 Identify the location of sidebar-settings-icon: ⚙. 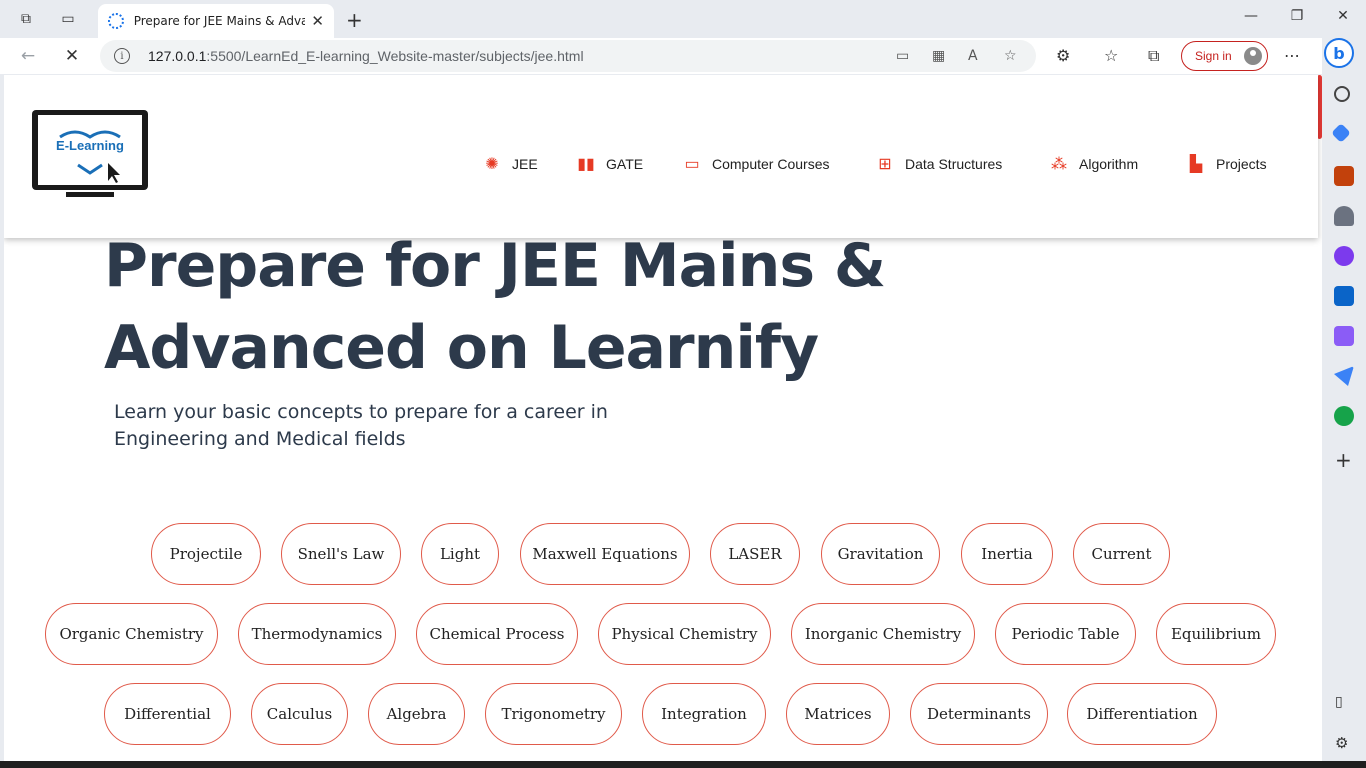
(1341, 743).